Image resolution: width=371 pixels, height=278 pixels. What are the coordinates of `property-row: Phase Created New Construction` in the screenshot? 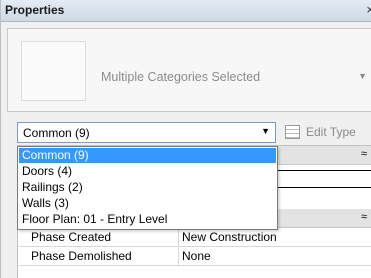 It's located at (194, 237).